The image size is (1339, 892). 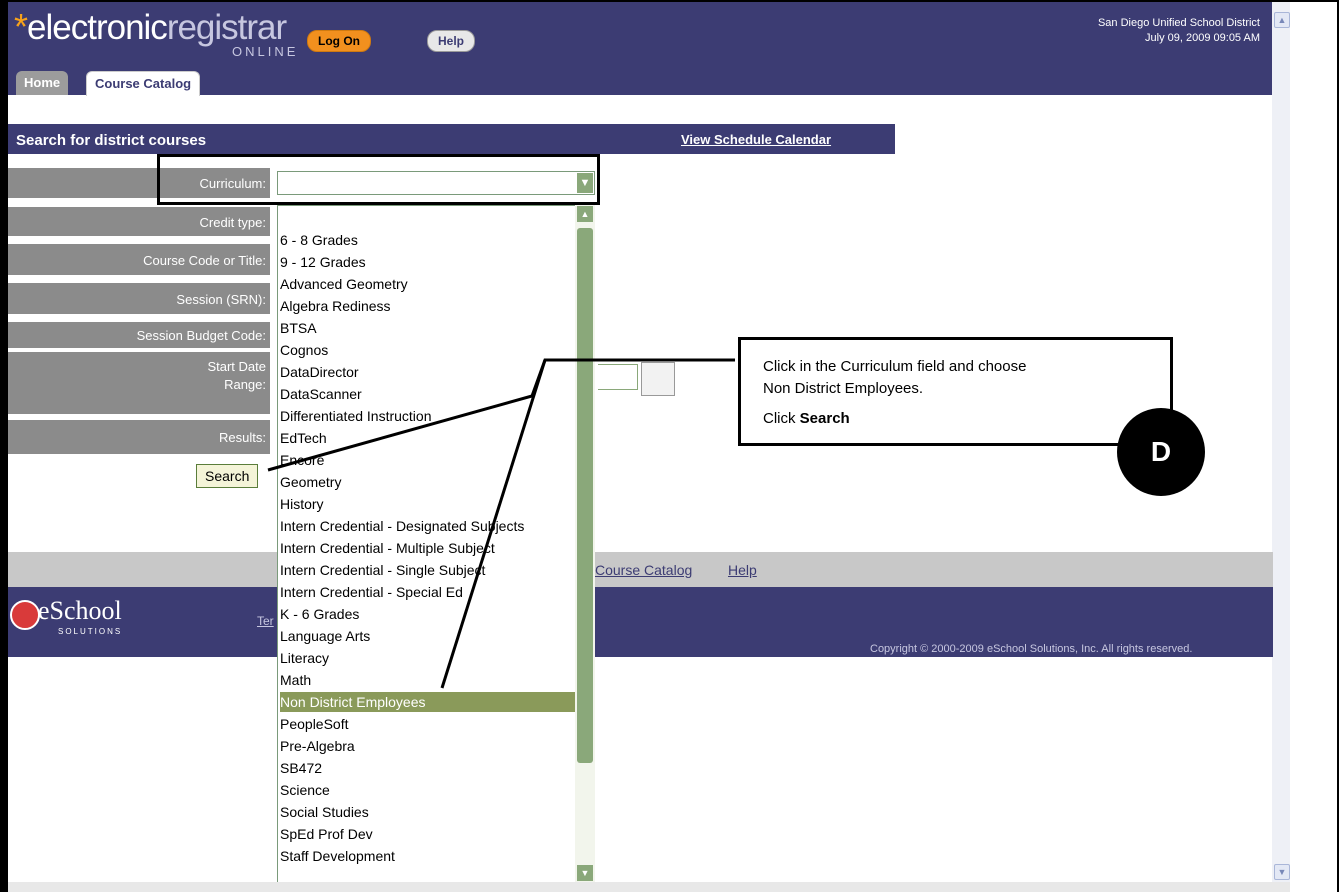 What do you see at coordinates (649, 887) in the screenshot?
I see `status-bar` at bounding box center [649, 887].